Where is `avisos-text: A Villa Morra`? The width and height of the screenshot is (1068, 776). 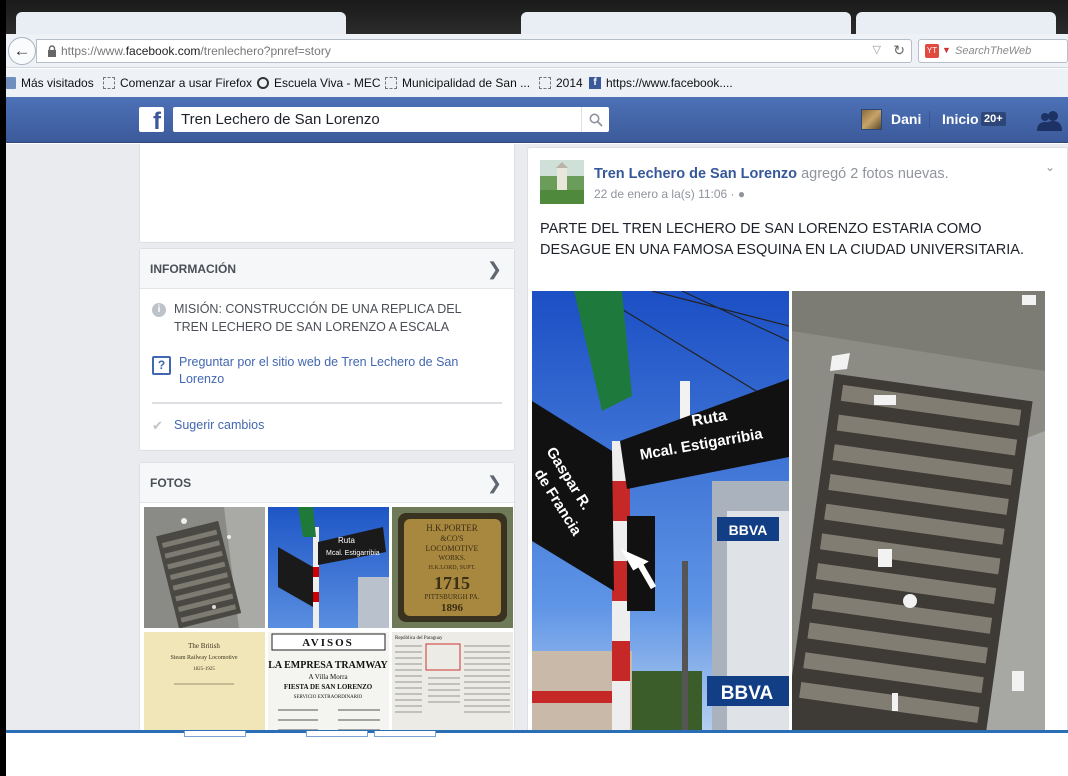 avisos-text: A Villa Morra is located at coordinates (328, 677).